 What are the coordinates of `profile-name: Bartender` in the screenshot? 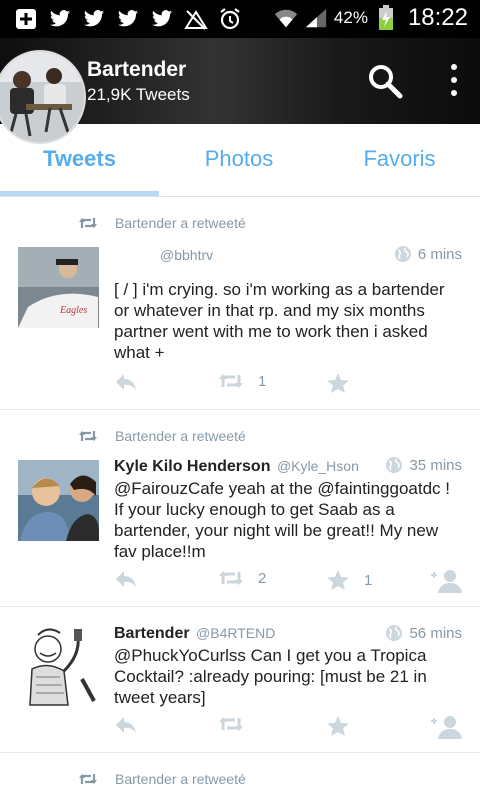 It's located at (137, 69).